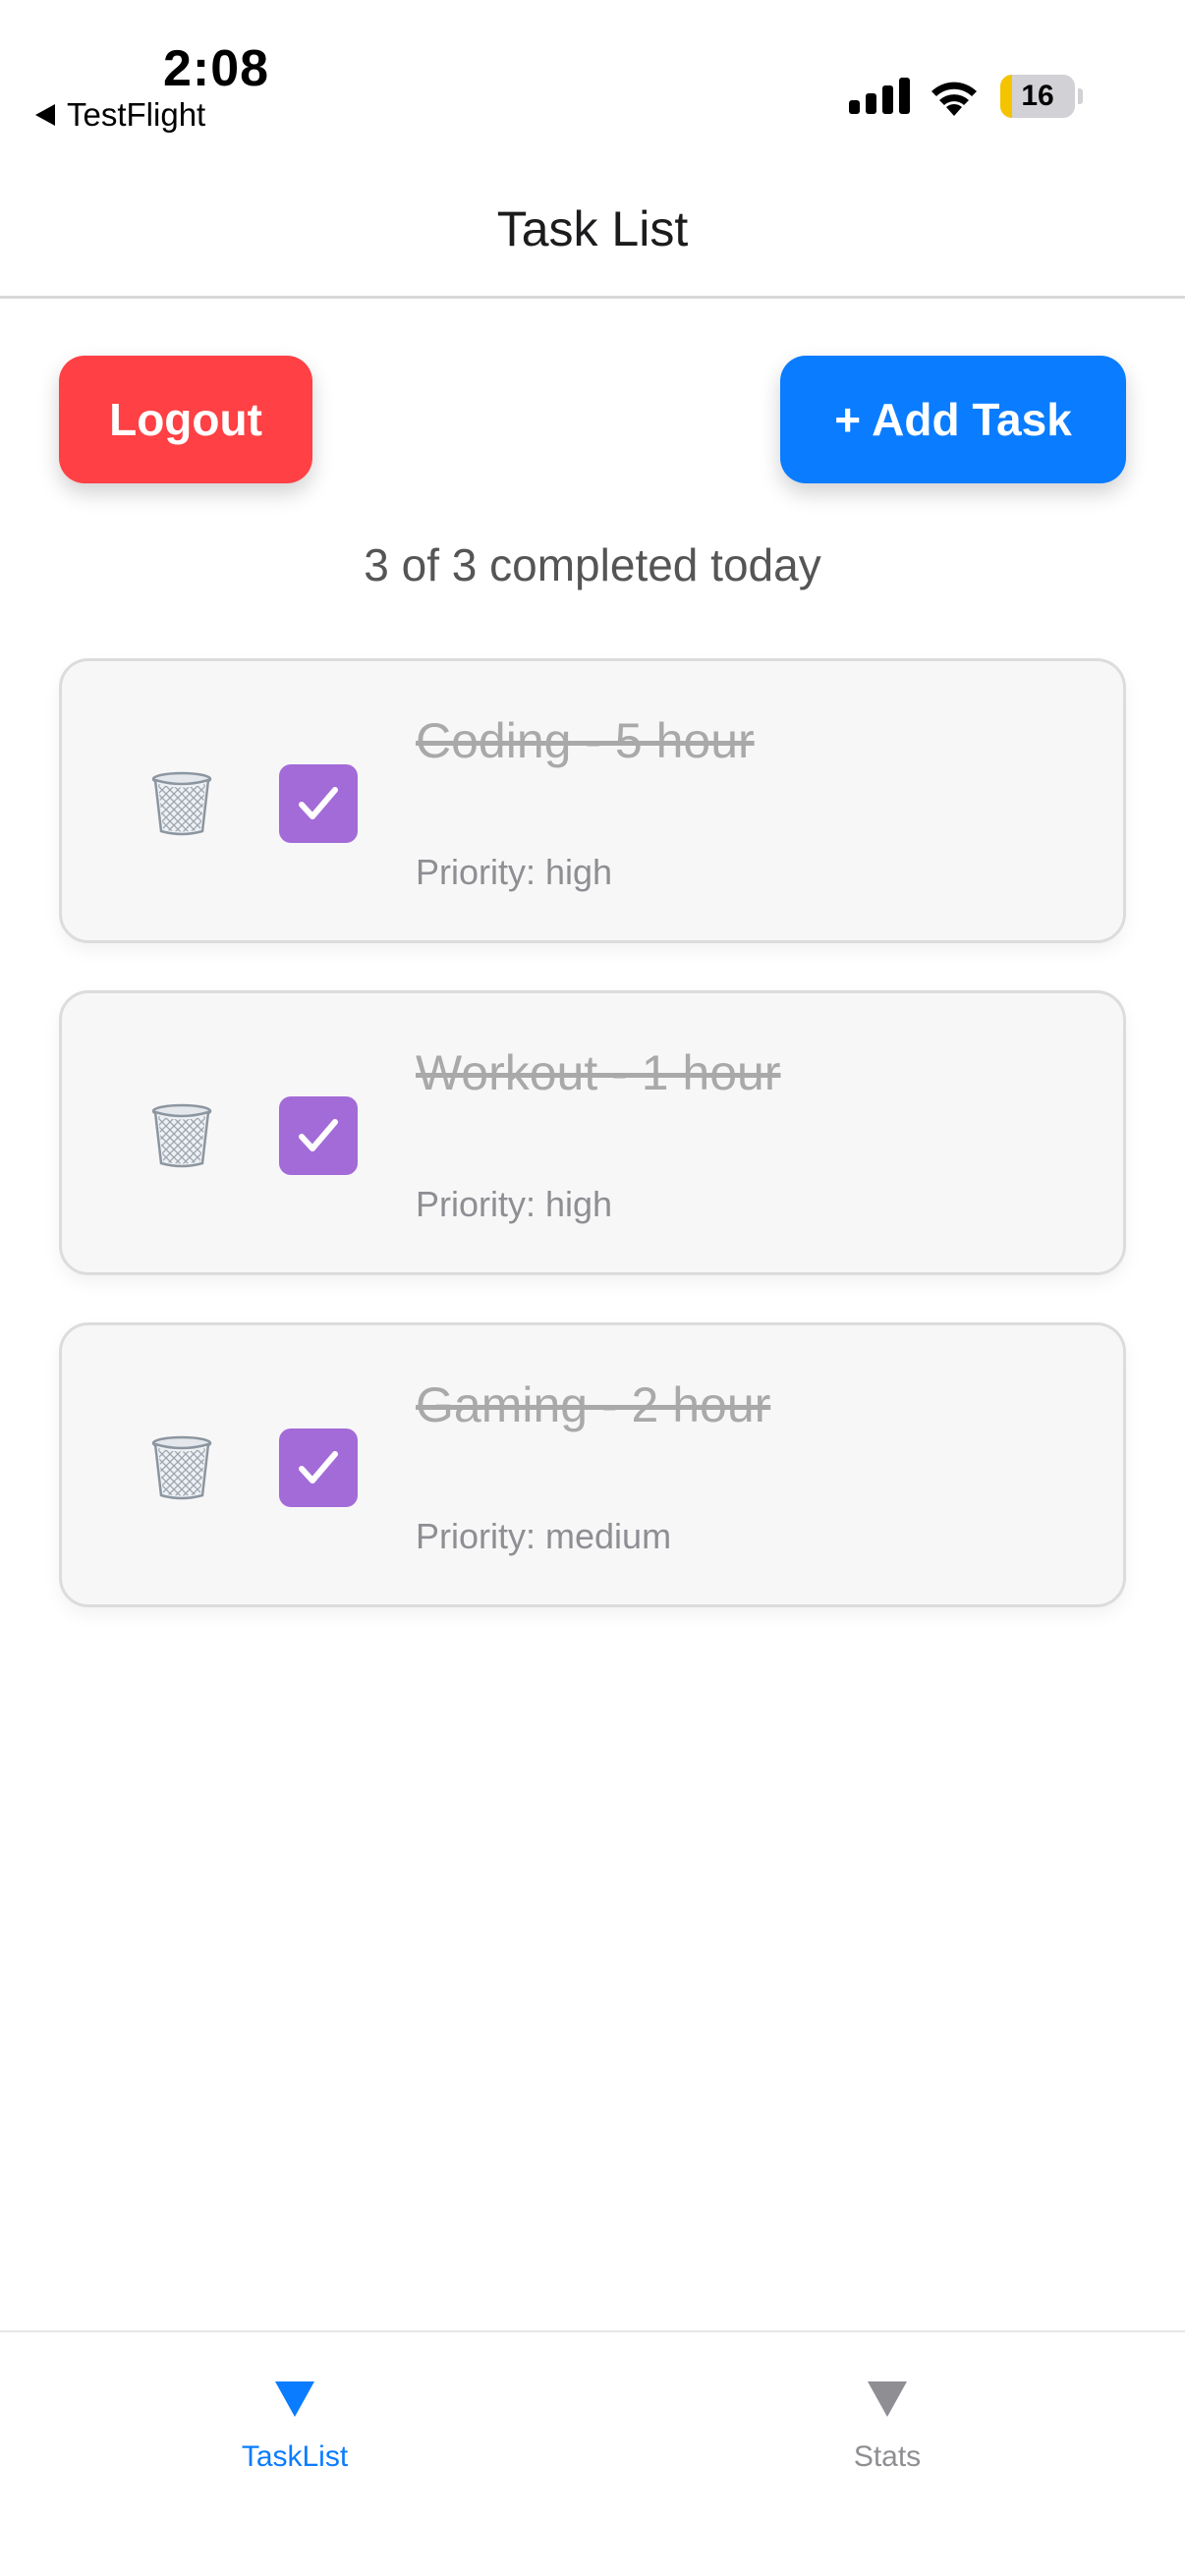 This screenshot has height=2576, width=1185. I want to click on task-card: Coding - 5 hour Priority: high, so click(592, 800).